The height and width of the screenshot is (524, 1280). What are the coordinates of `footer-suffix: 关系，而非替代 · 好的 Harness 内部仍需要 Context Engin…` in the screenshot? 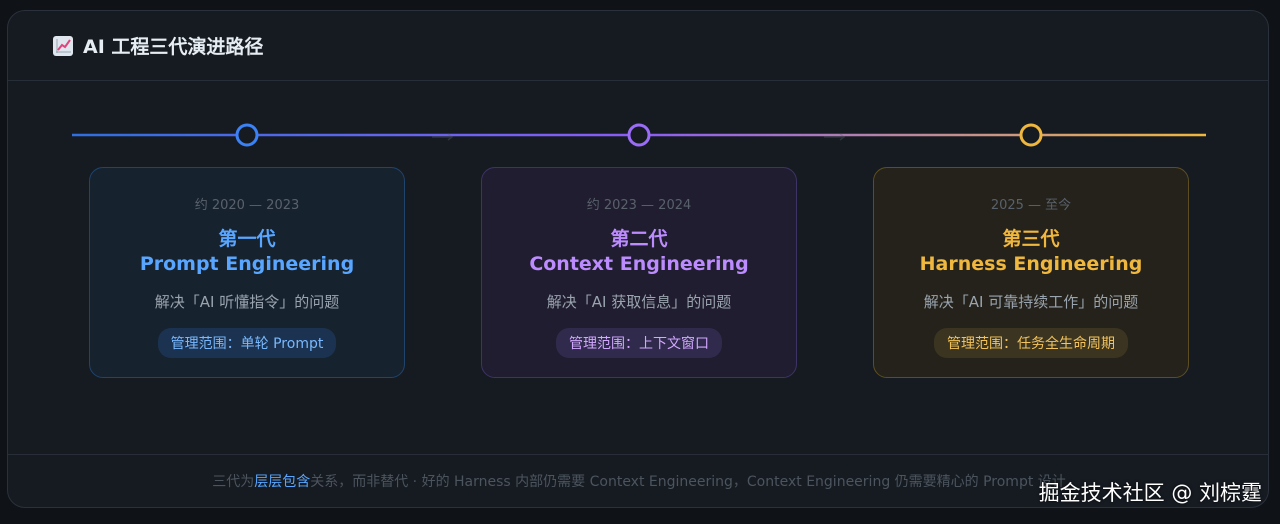 It's located at (688, 482).